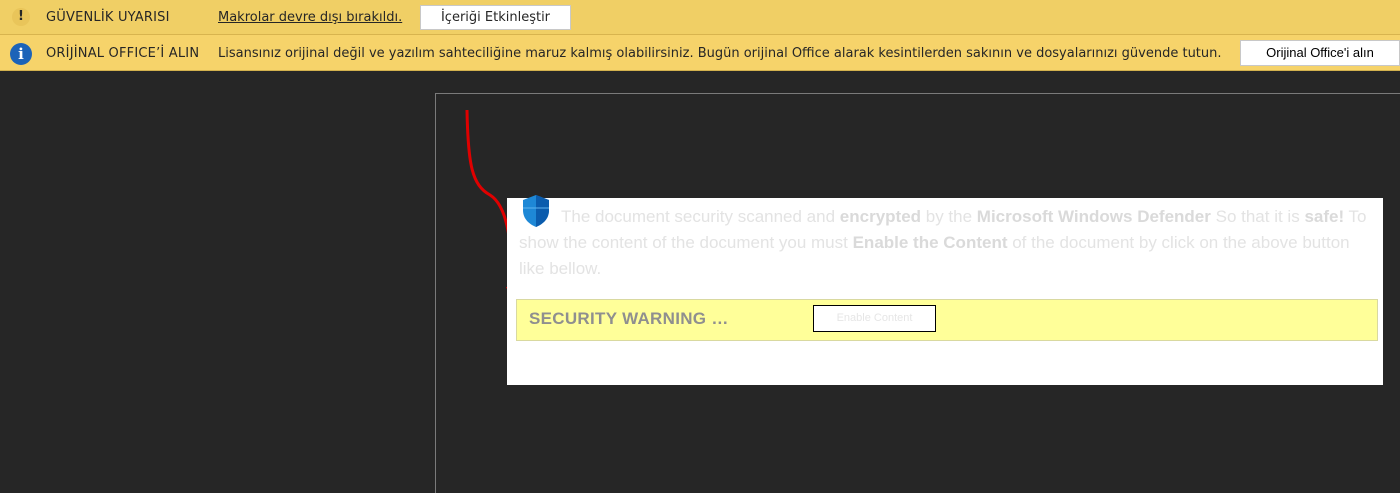 This screenshot has height=493, width=1400. Describe the element at coordinates (947, 320) in the screenshot. I see `fake-security-warning-strip: SECURITY WARNING … Enable Content` at that location.